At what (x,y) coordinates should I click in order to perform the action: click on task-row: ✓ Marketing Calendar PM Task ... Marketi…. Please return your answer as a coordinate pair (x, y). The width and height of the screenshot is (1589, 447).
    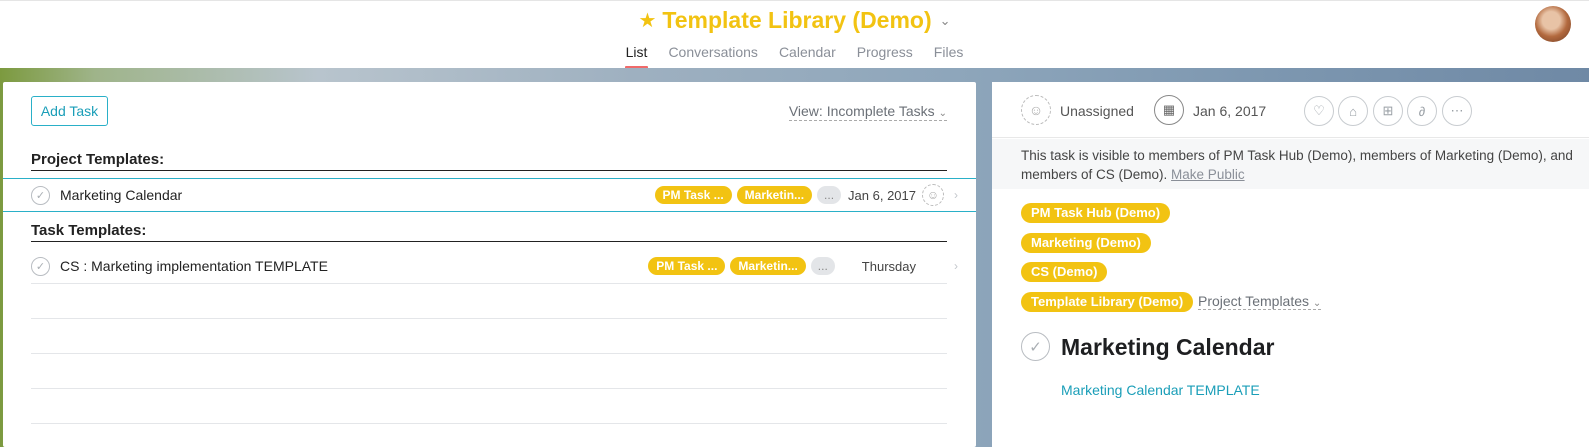
    Looking at the image, I should click on (489, 195).